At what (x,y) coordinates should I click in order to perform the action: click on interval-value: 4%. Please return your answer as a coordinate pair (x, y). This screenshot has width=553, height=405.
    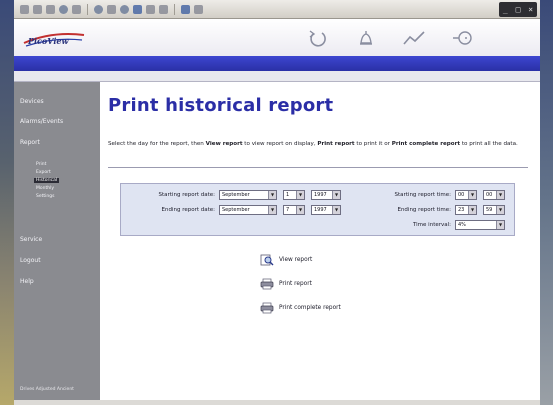
    Looking at the image, I should click on (462, 225).